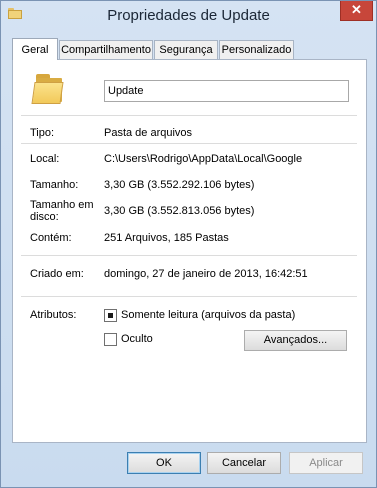 The height and width of the screenshot is (488, 377). I want to click on attributes-label: Atributos:, so click(53, 315).